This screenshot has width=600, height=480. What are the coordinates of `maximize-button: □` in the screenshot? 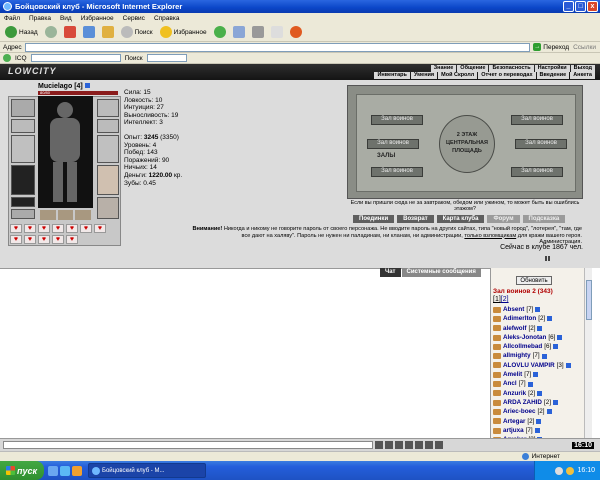 It's located at (580, 6).